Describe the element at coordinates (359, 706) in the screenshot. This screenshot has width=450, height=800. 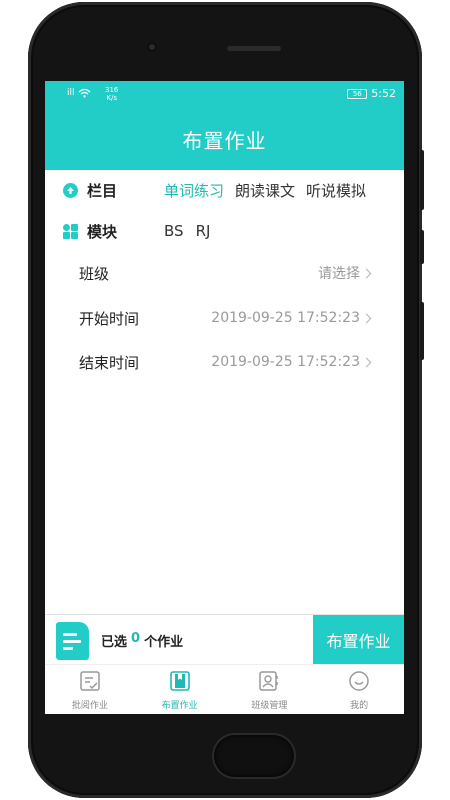
I see `tab-mine-label: 我的` at that location.